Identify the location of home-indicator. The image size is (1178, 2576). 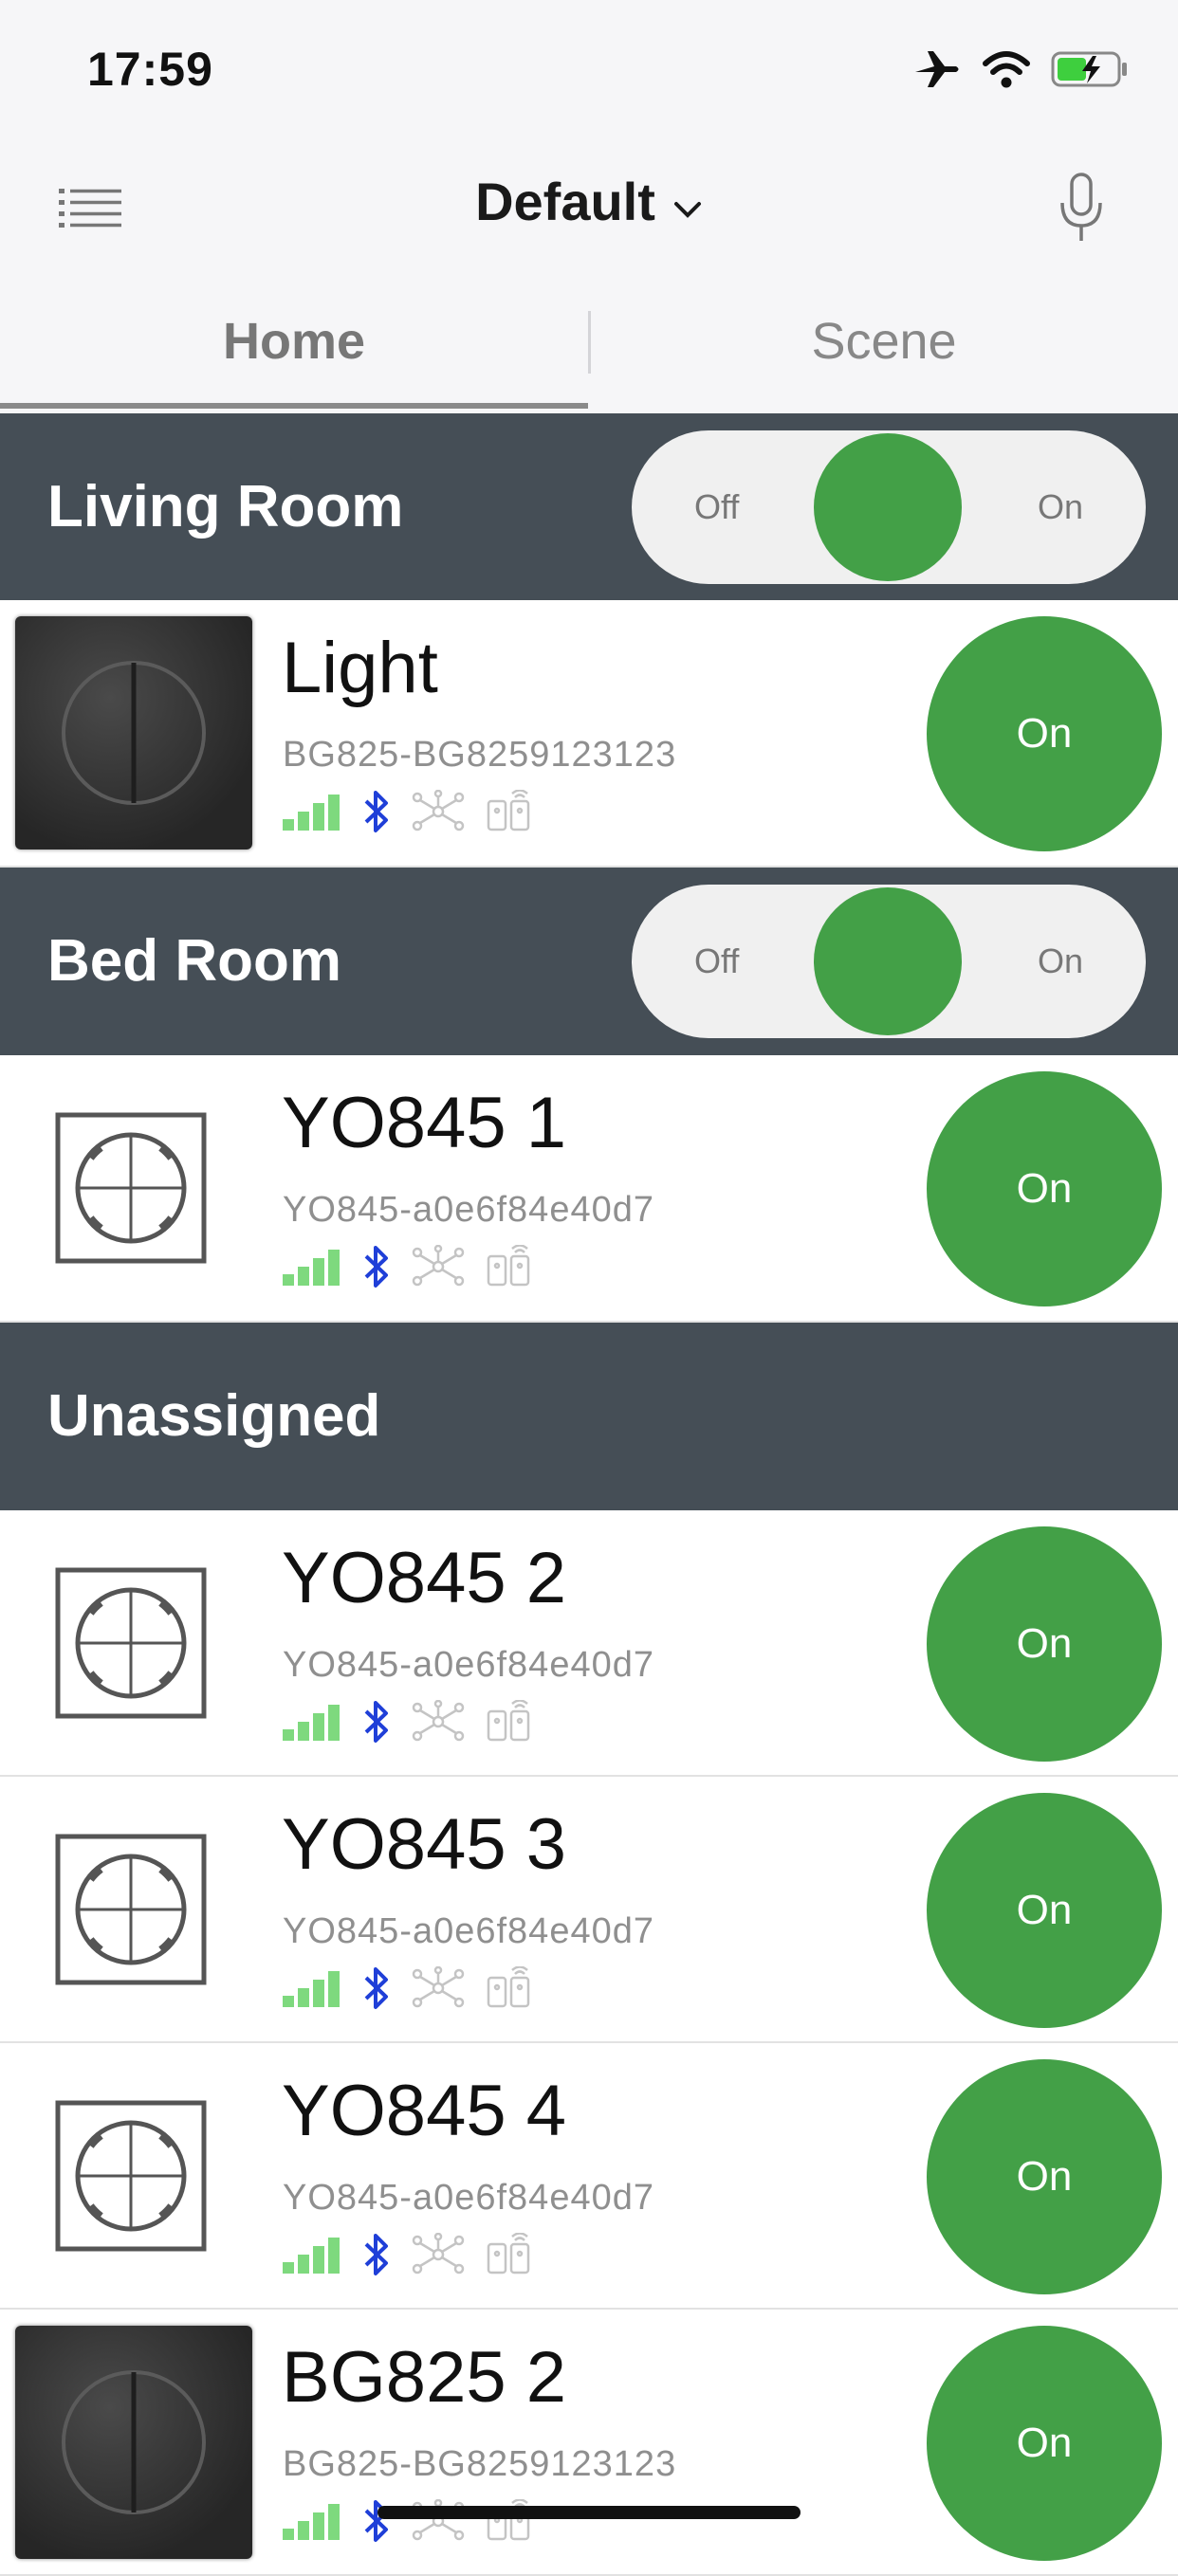
(589, 2512).